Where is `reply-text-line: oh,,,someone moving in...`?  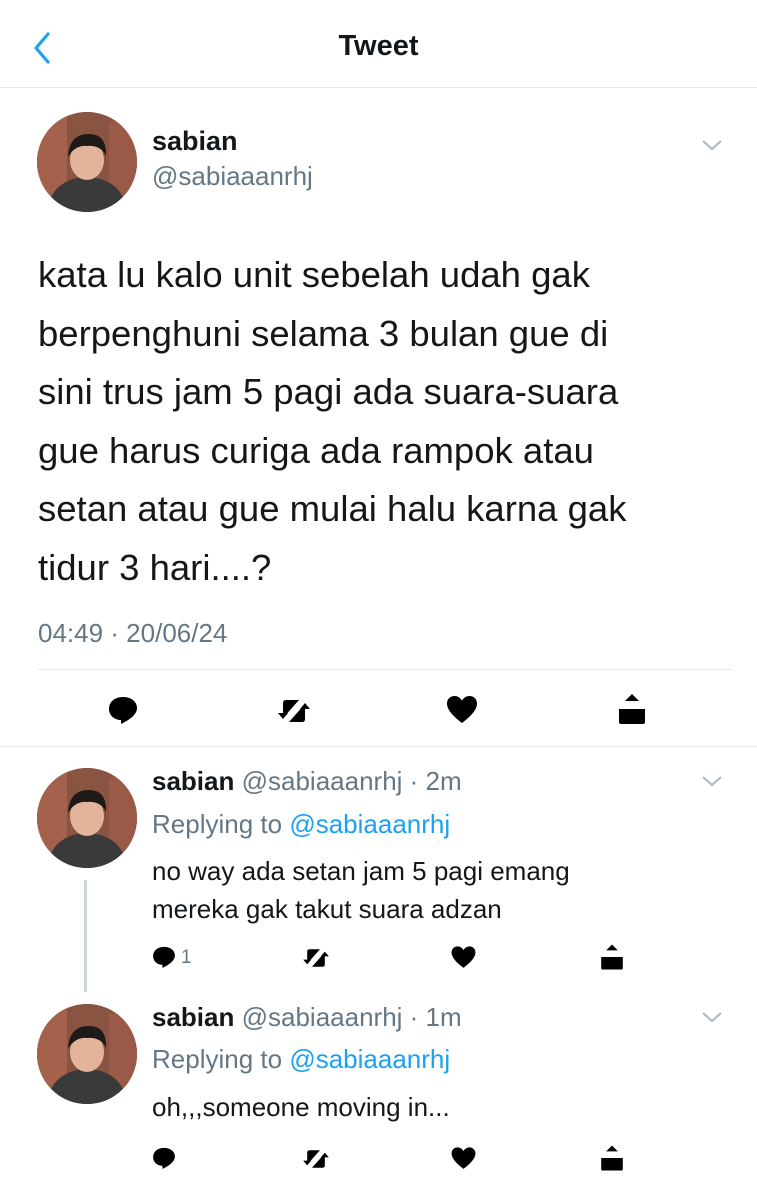
reply-text-line: oh,,,someone moving in... is located at coordinates (301, 1107).